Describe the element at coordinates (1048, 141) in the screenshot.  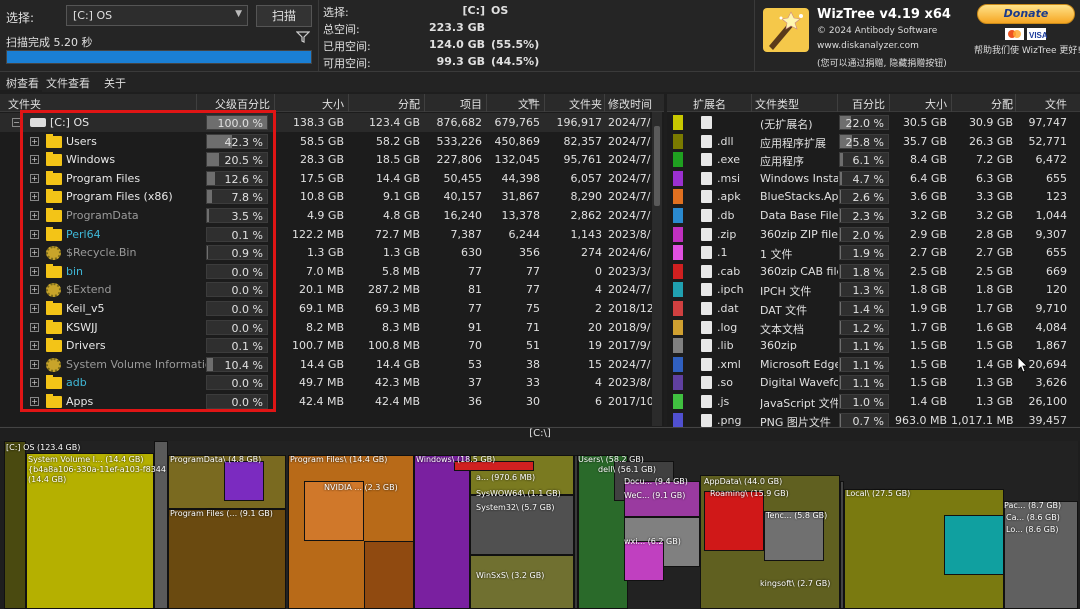
I see `type-cell-files: 52,771` at that location.